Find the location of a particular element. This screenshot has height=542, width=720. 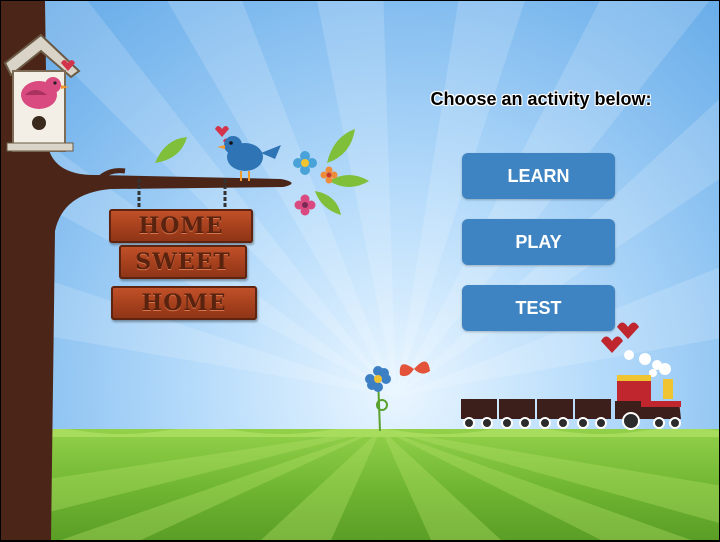

play-button: PLAY is located at coordinates (538, 242).